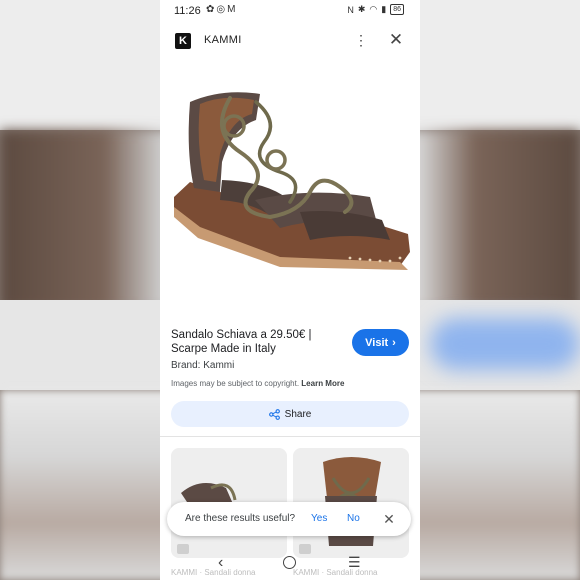  What do you see at coordinates (220, 563) in the screenshot?
I see `back-icon: ‹` at bounding box center [220, 563].